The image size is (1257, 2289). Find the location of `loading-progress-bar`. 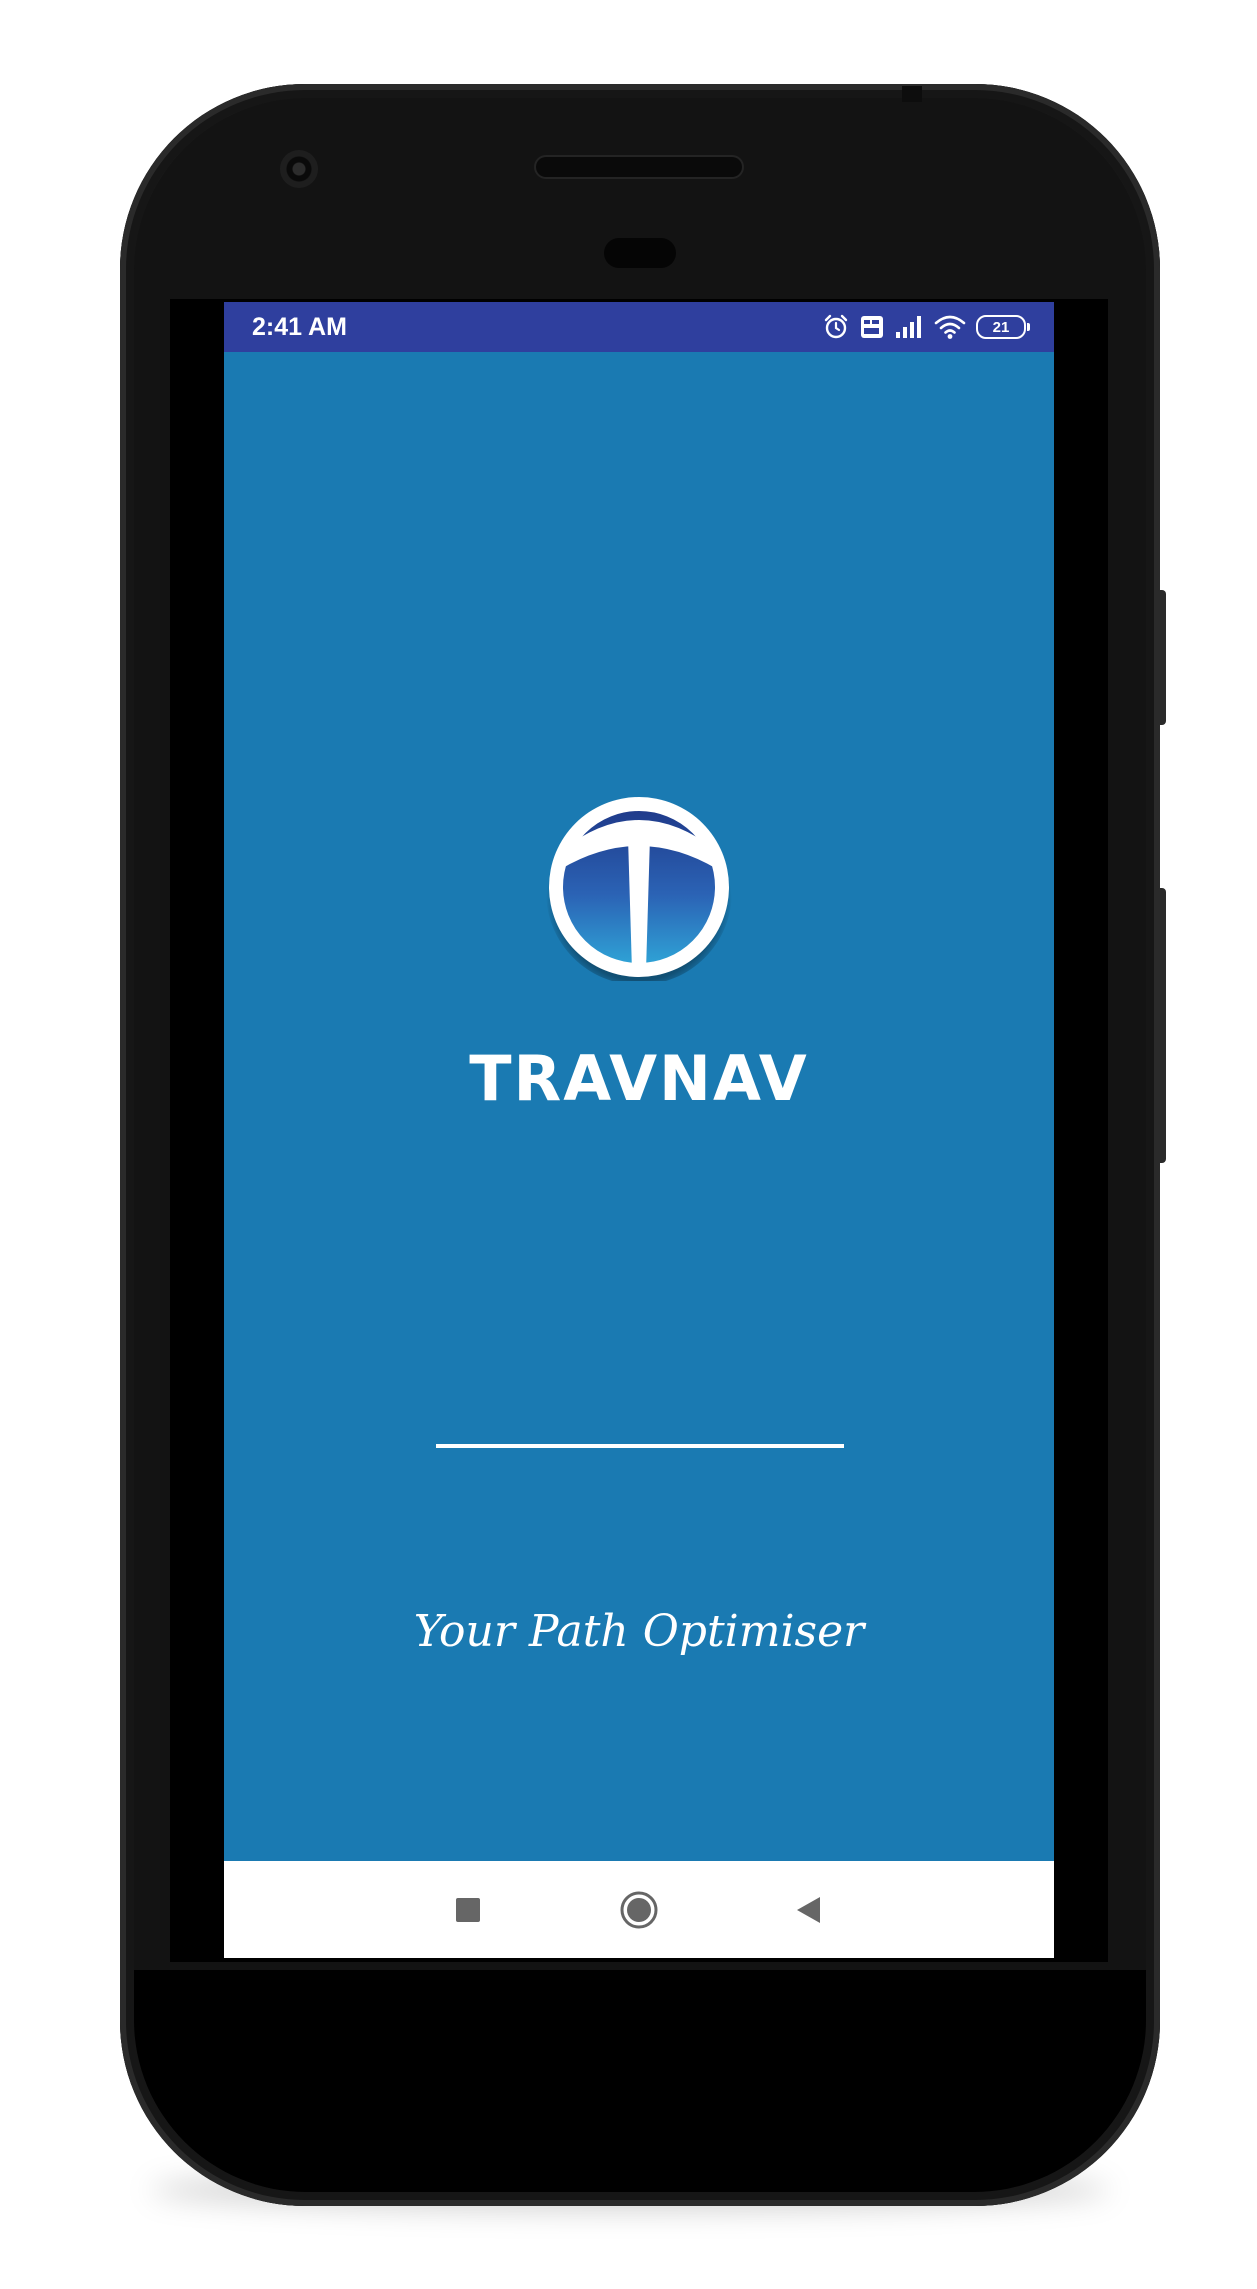

loading-progress-bar is located at coordinates (640, 1446).